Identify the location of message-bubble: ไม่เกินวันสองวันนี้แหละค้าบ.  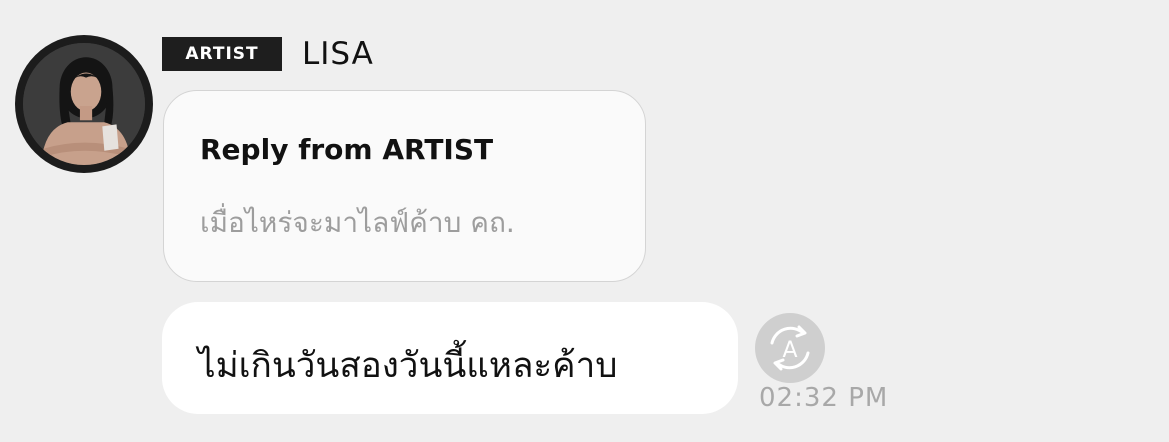
(450, 358).